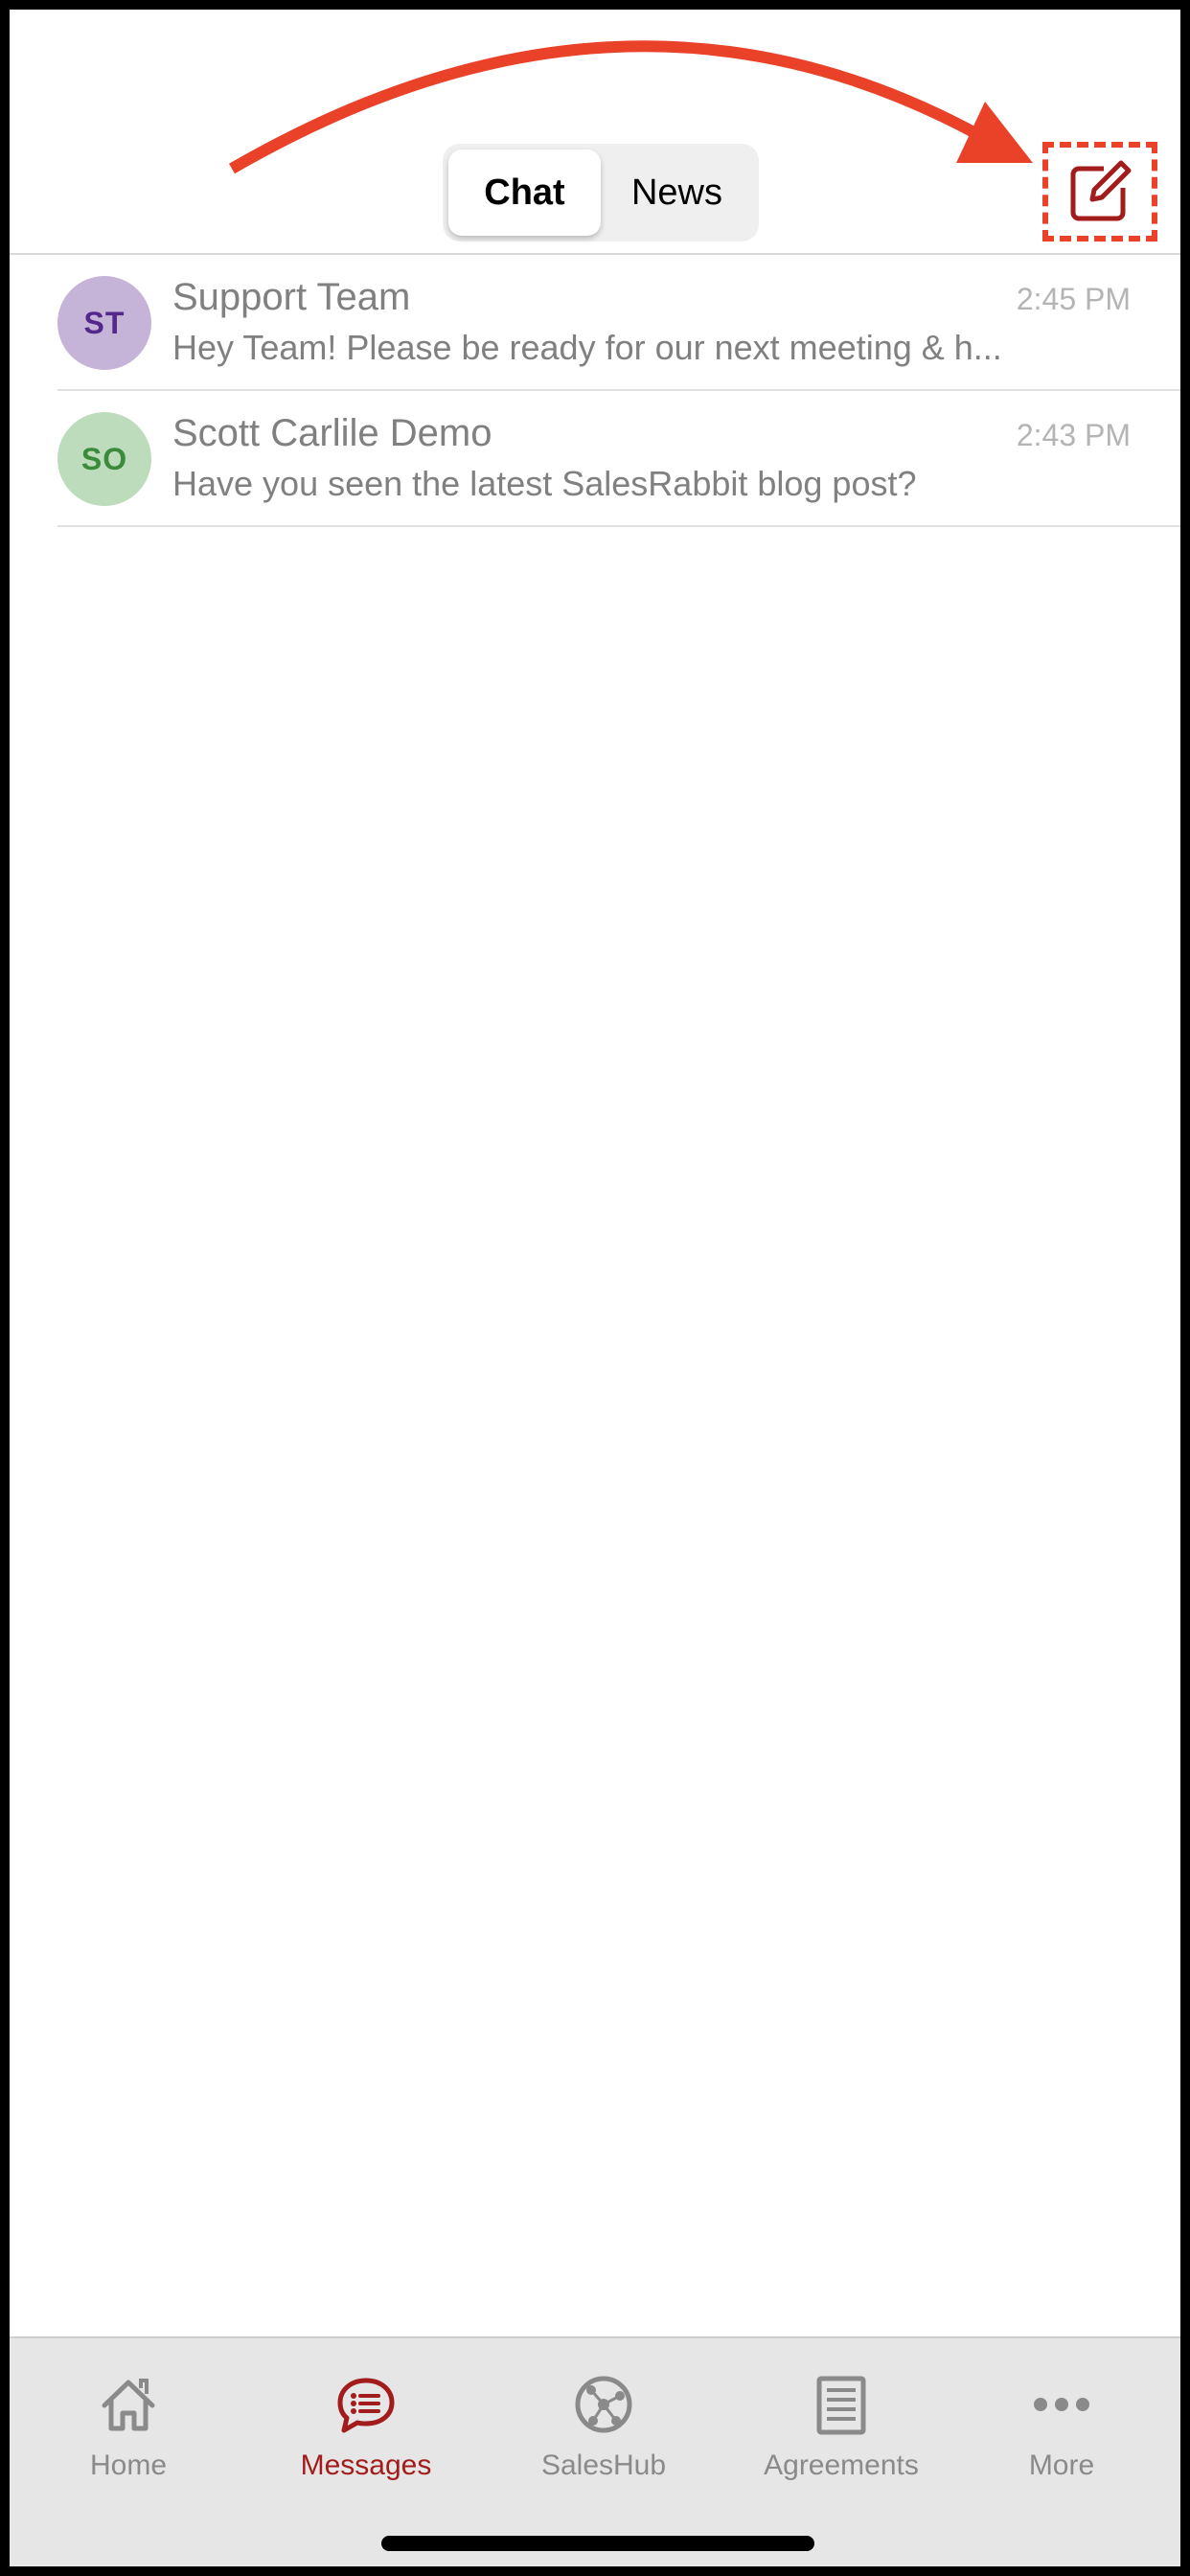 The height and width of the screenshot is (2576, 1190). Describe the element at coordinates (1062, 2465) in the screenshot. I see `tab-label: More` at that location.